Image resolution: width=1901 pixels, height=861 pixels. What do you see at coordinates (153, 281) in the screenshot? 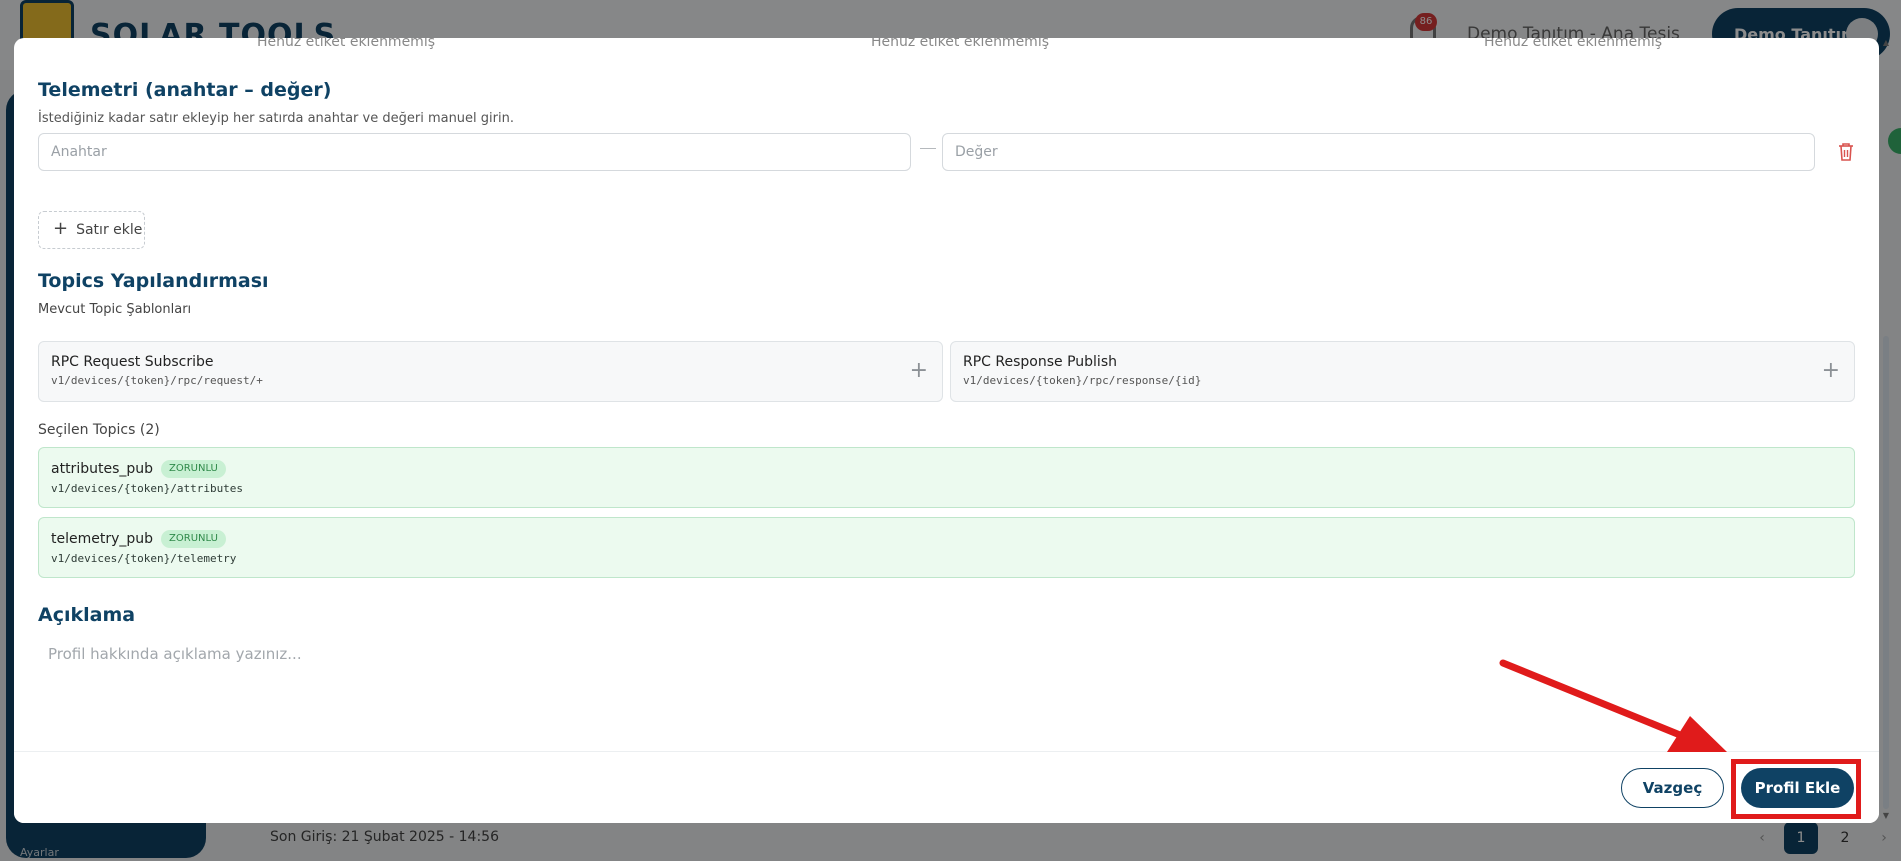
I see `topics-section-title: Topics Yapılandırması` at bounding box center [153, 281].